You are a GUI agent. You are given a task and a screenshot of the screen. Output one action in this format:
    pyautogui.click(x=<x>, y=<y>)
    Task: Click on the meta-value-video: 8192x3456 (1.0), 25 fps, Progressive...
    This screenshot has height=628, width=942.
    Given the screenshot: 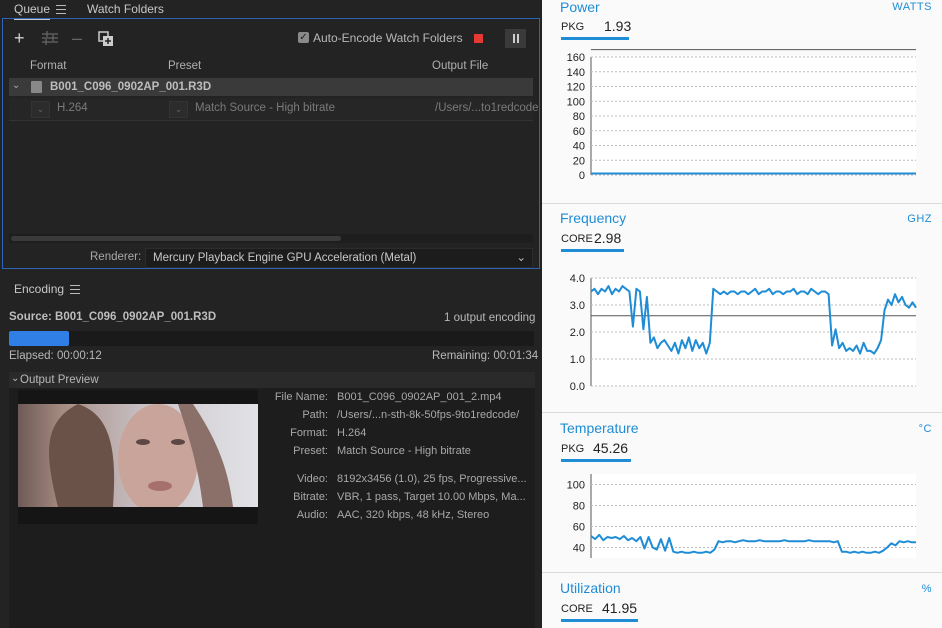 What is the action you would take?
    pyautogui.click(x=432, y=479)
    